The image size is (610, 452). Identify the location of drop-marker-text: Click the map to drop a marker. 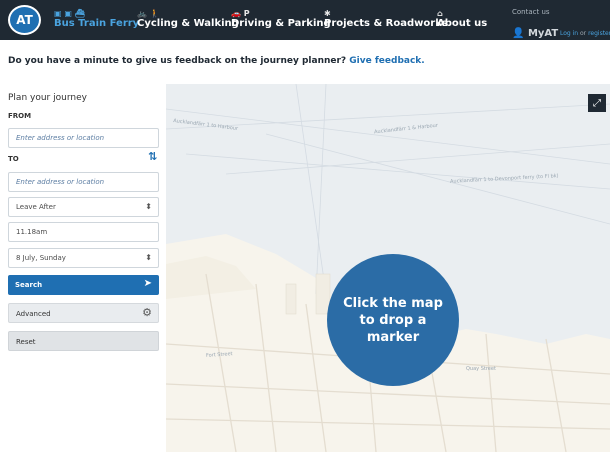
(393, 320).